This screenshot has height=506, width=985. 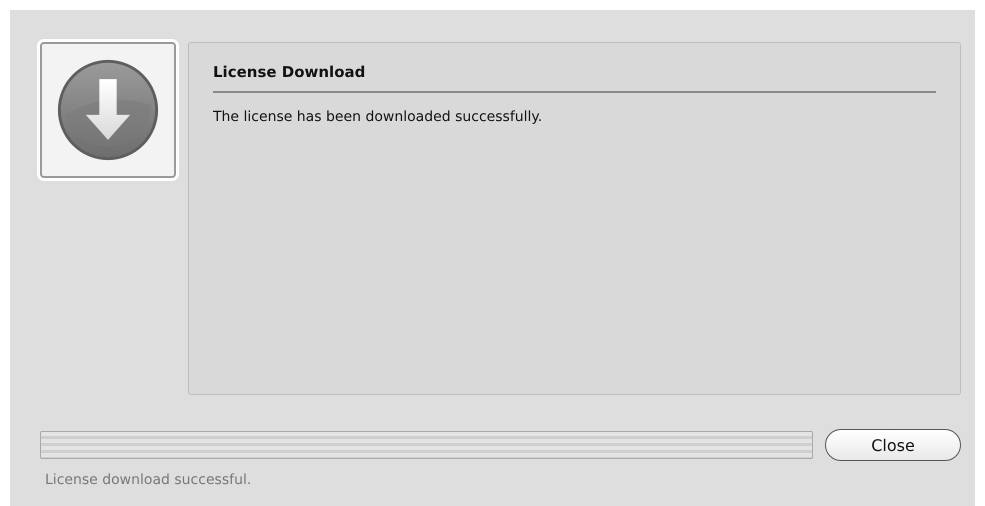 I want to click on status-text: License download successful., so click(x=148, y=480).